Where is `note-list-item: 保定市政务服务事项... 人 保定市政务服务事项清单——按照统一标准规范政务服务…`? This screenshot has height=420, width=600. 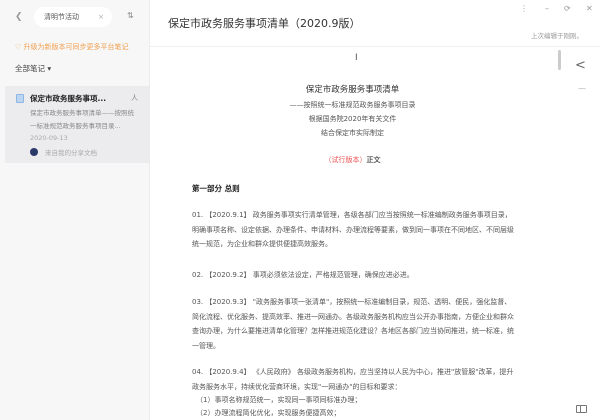 note-list-item: 保定市政务服务事项... 人 保定市政务服务事项清单——按照统一标准规范政务服务… is located at coordinates (77, 124).